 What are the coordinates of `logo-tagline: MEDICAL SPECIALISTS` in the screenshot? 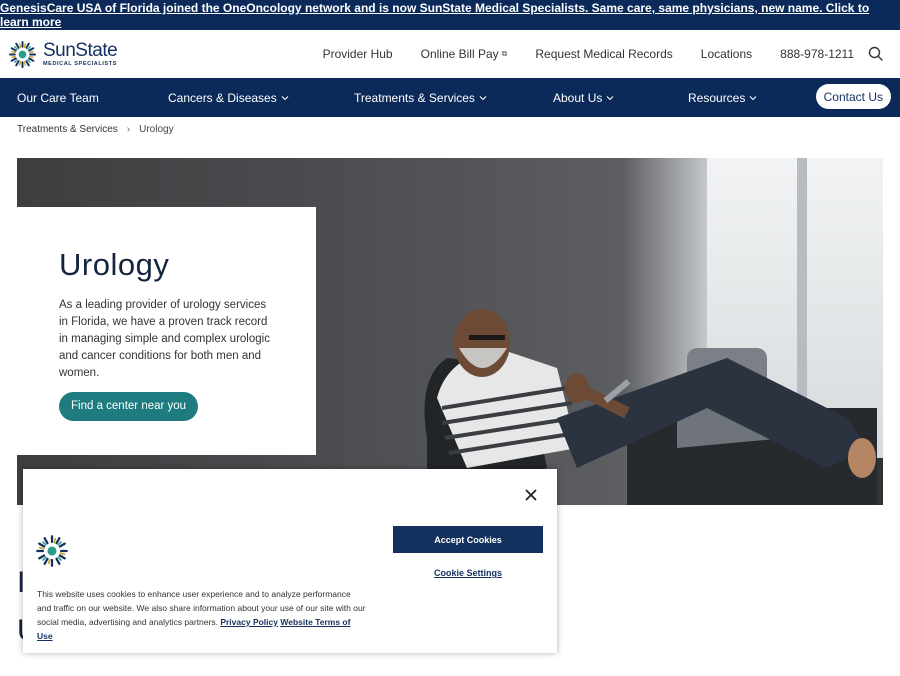 It's located at (80, 64).